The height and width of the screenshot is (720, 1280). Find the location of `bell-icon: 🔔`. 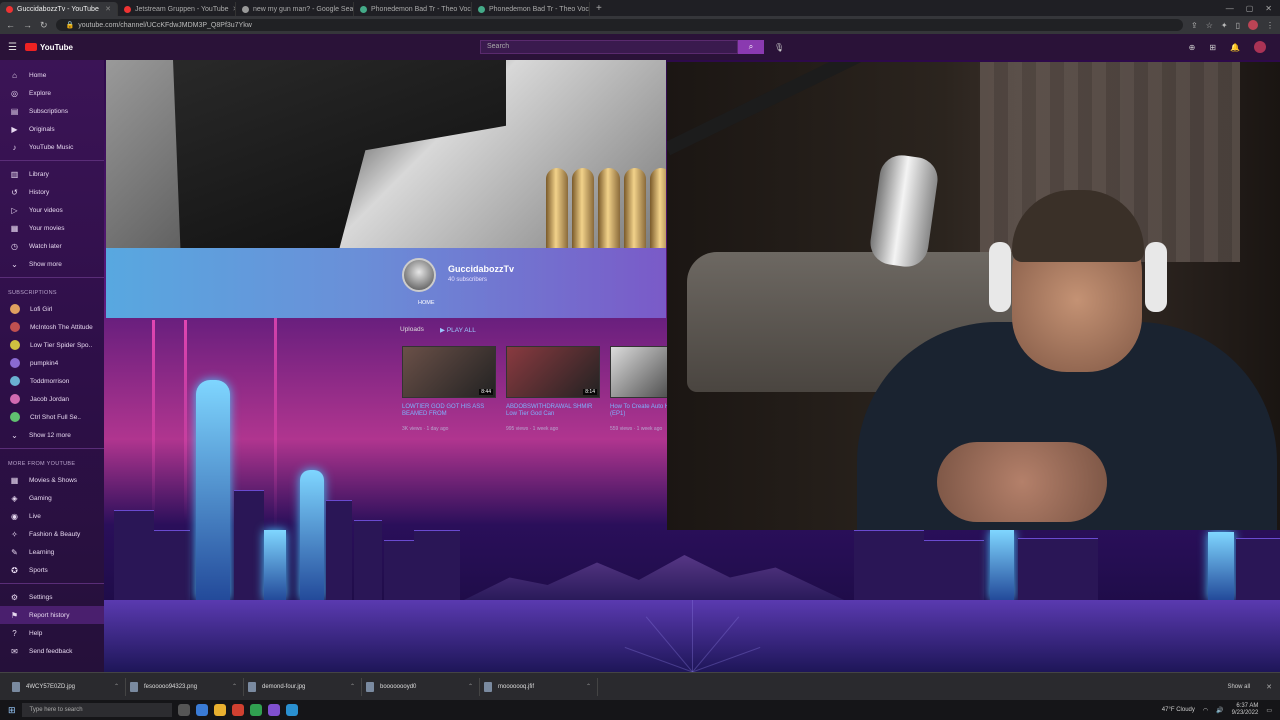

bell-icon: 🔔 is located at coordinates (1235, 47).